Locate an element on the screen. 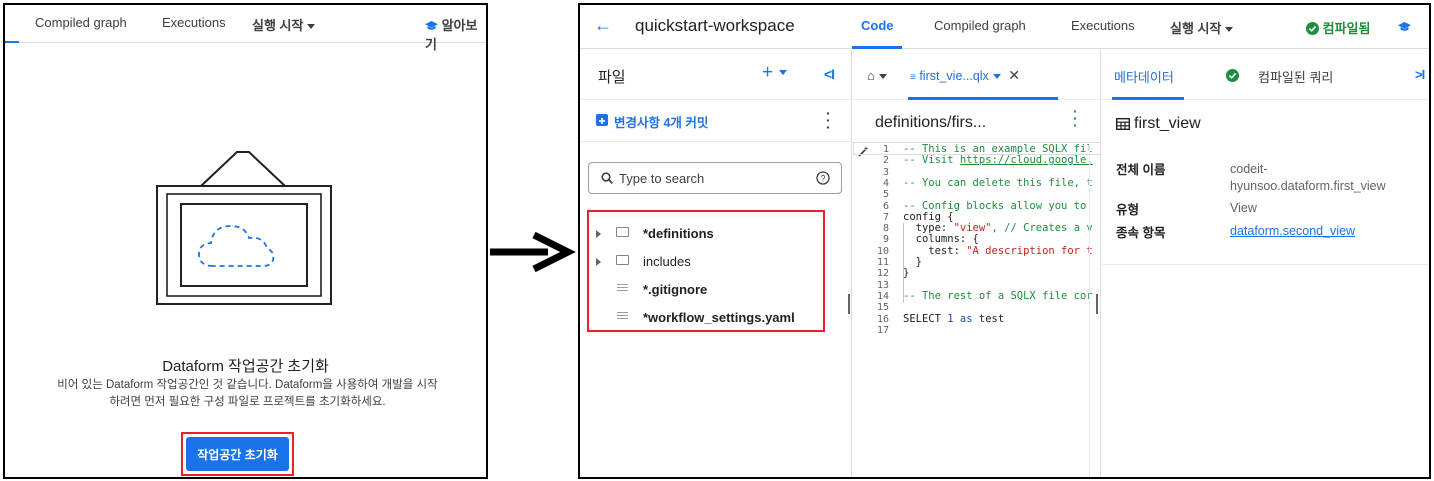  metadata-divider is located at coordinates (1265, 264).